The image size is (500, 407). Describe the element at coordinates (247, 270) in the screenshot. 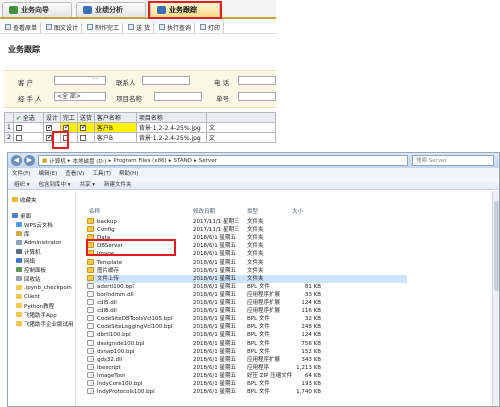

I see `file-row: 图片缓存 2018/6/1 星期五 文件夹` at that location.